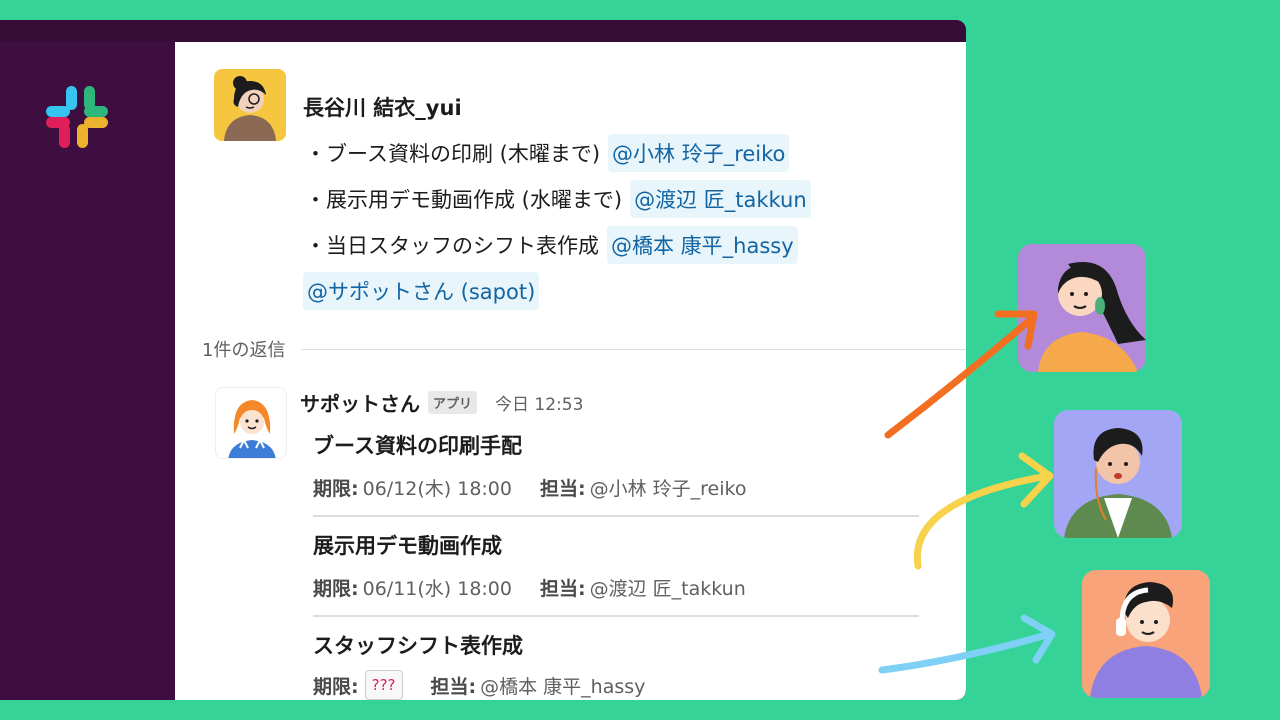  What do you see at coordinates (437, 589) in the screenshot?
I see `deadline-value: 06/11(水) 18:00` at bounding box center [437, 589].